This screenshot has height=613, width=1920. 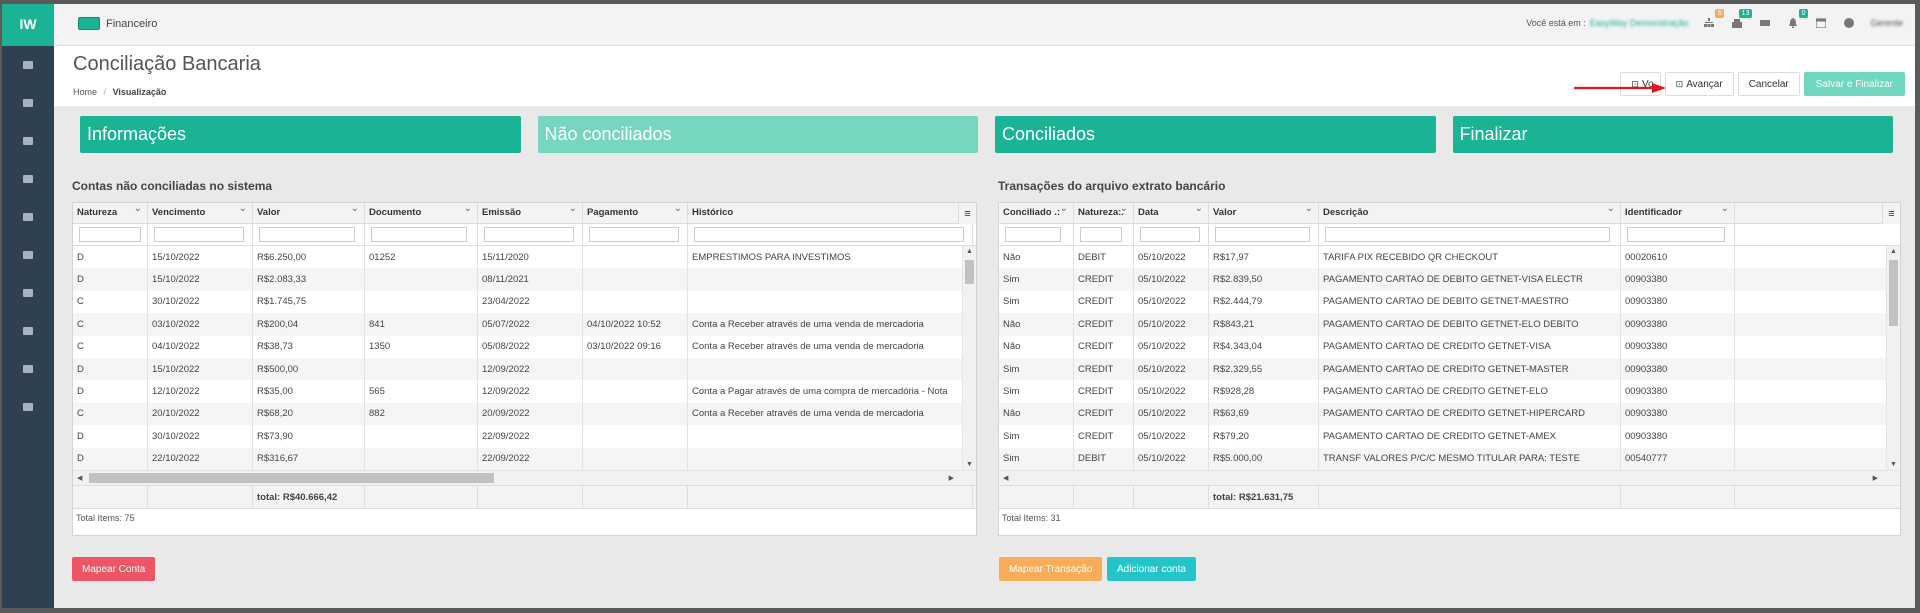 I want to click on bar-chart-icon, so click(x=28, y=217).